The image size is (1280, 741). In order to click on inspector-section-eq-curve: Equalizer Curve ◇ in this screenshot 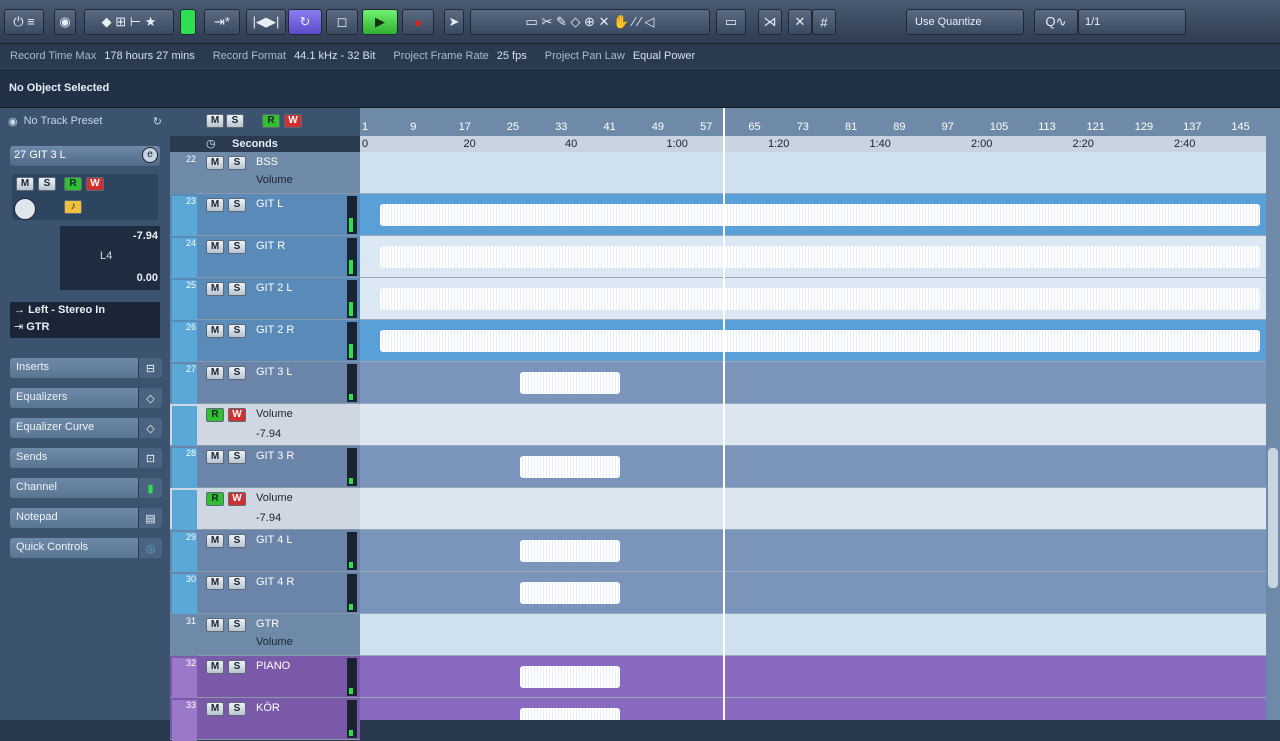, I will do `click(86, 428)`.